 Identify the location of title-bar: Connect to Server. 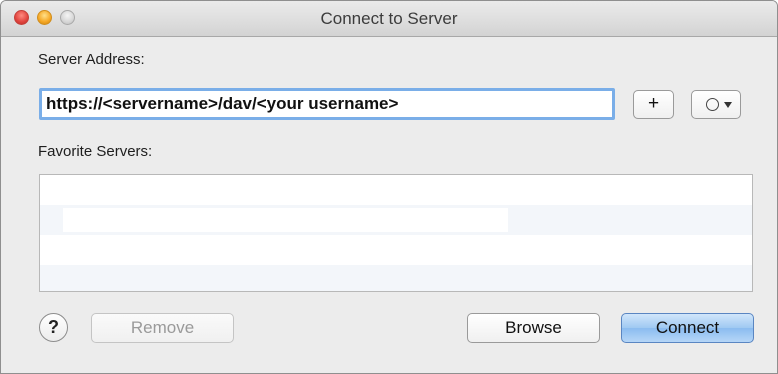
(389, 19).